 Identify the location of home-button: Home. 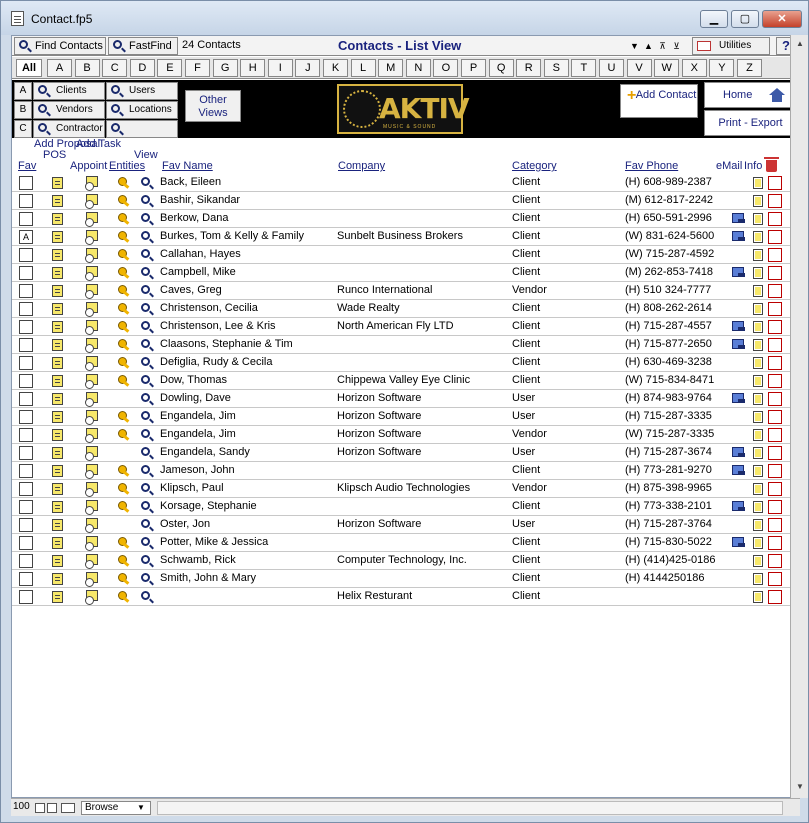
(750, 95).